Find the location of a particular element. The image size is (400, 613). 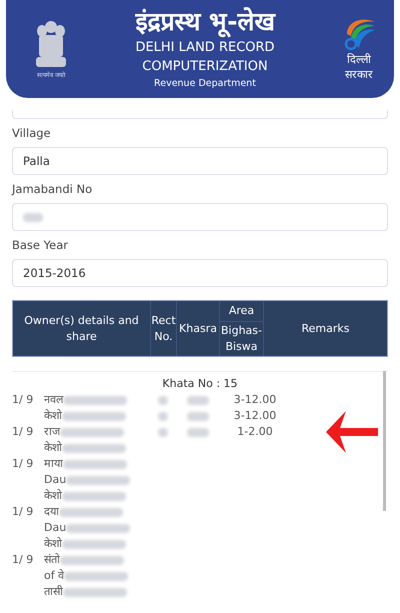

department-name: Revenue Department is located at coordinates (205, 84).